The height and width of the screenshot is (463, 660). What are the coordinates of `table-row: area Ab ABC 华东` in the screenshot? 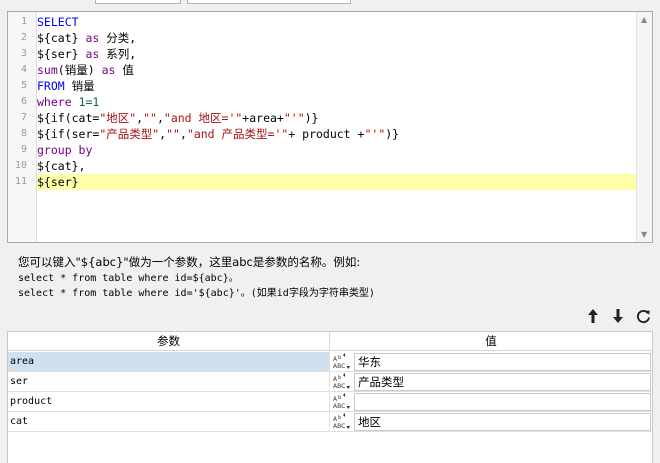 It's located at (330, 362).